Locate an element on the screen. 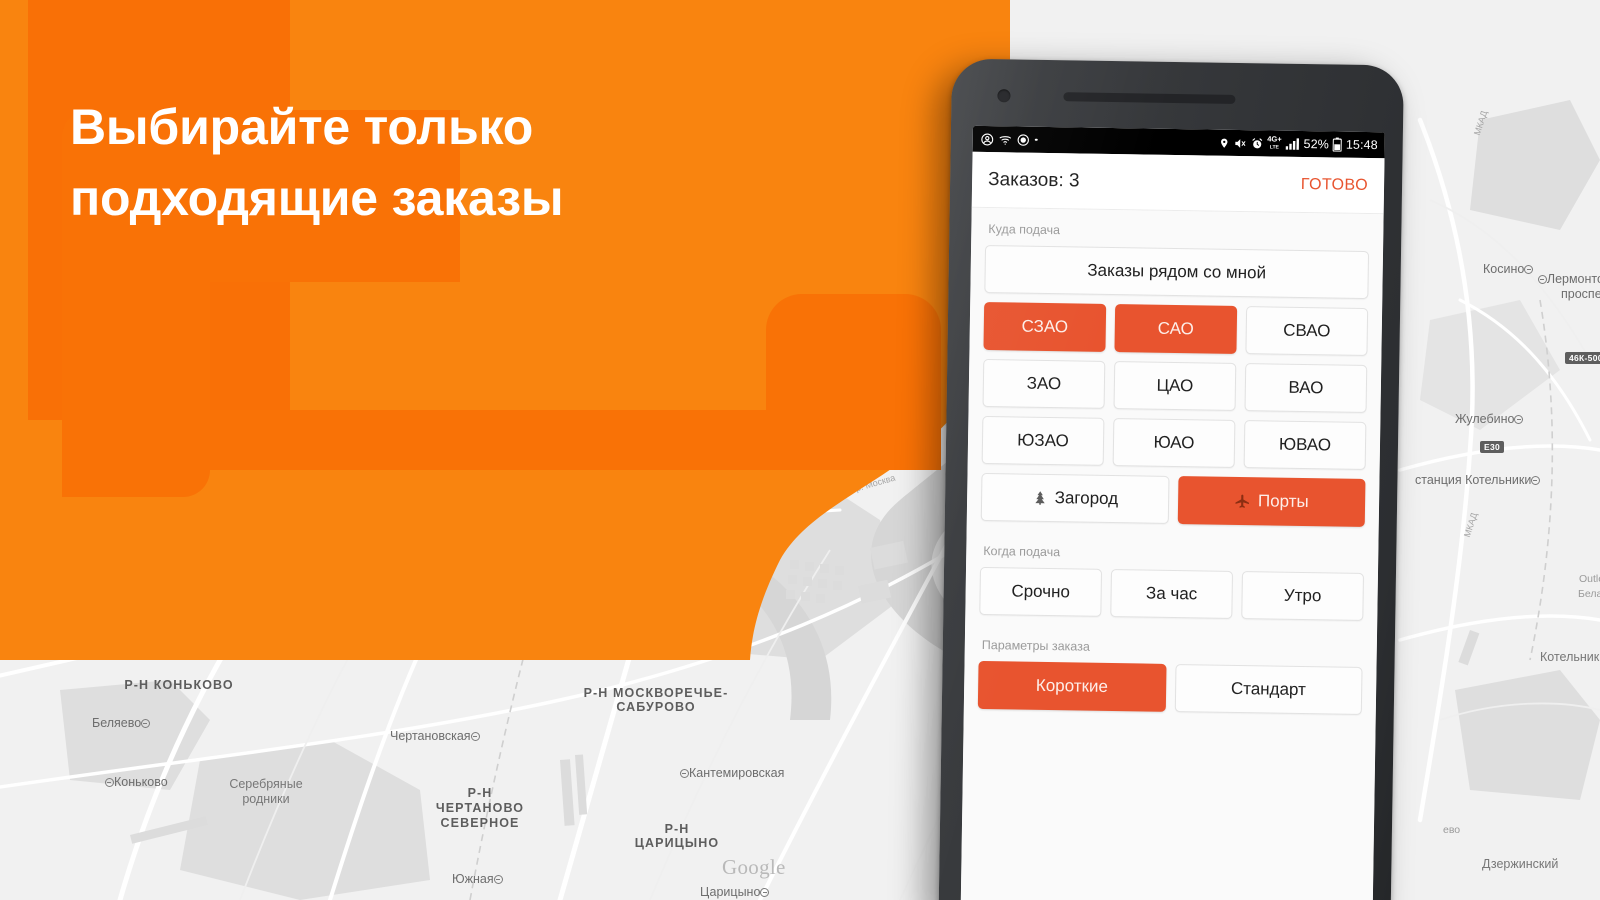  map-label-text: Р-Н ЧЕРТАНОВО is located at coordinates (480, 800).